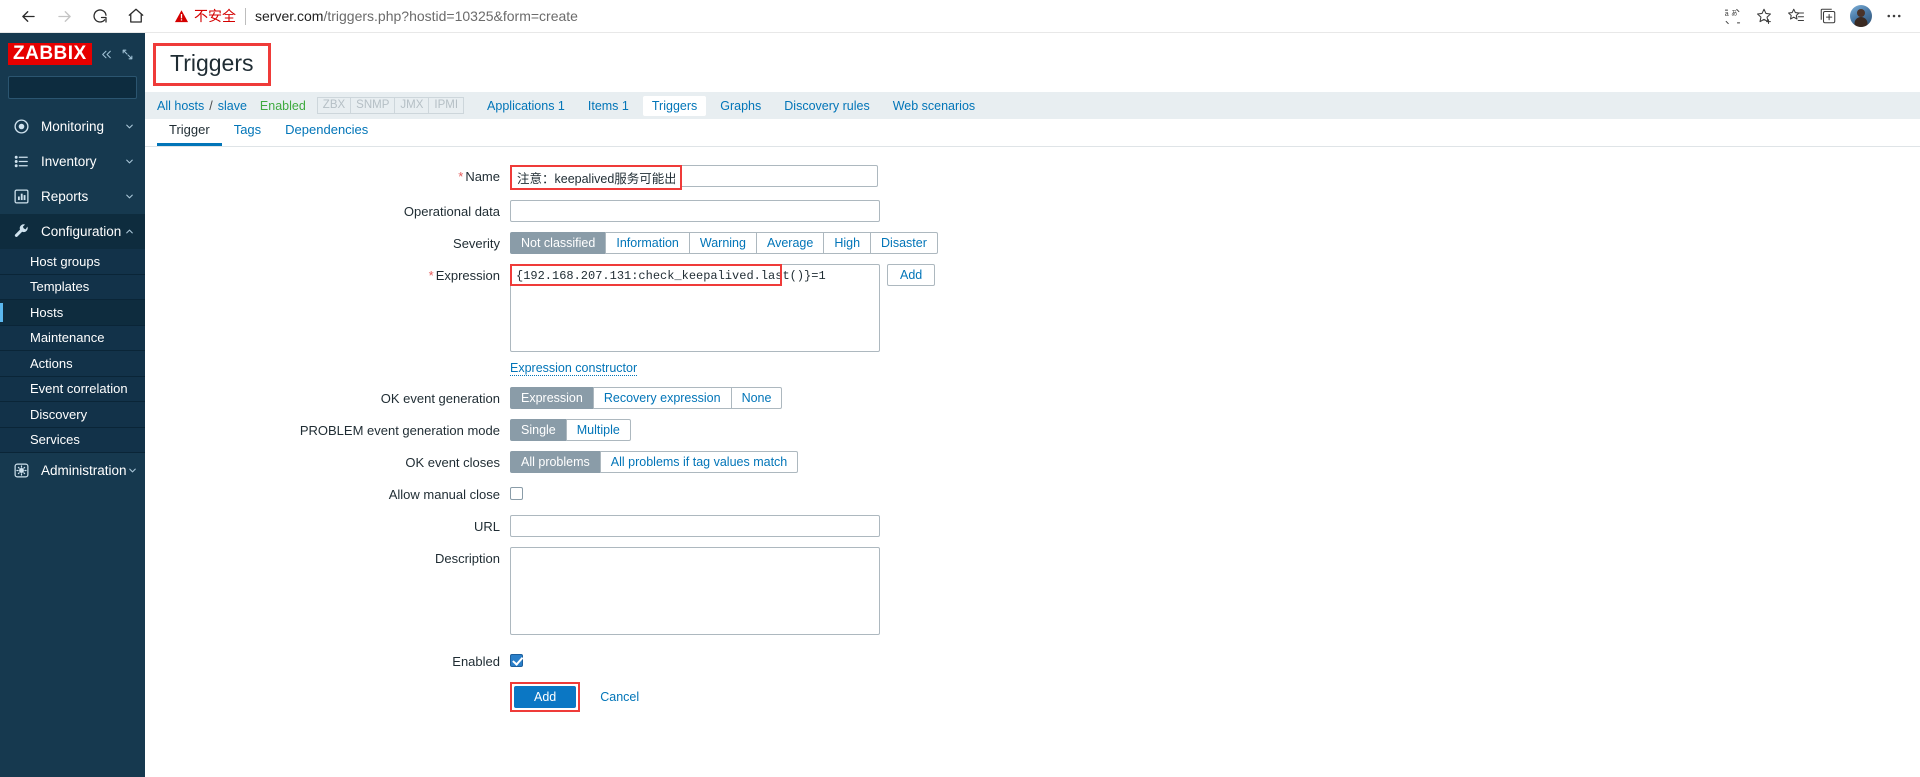 The image size is (1920, 777). Describe the element at coordinates (608, 106) in the screenshot. I see `breadcrumb-link-items: Items 1` at that location.